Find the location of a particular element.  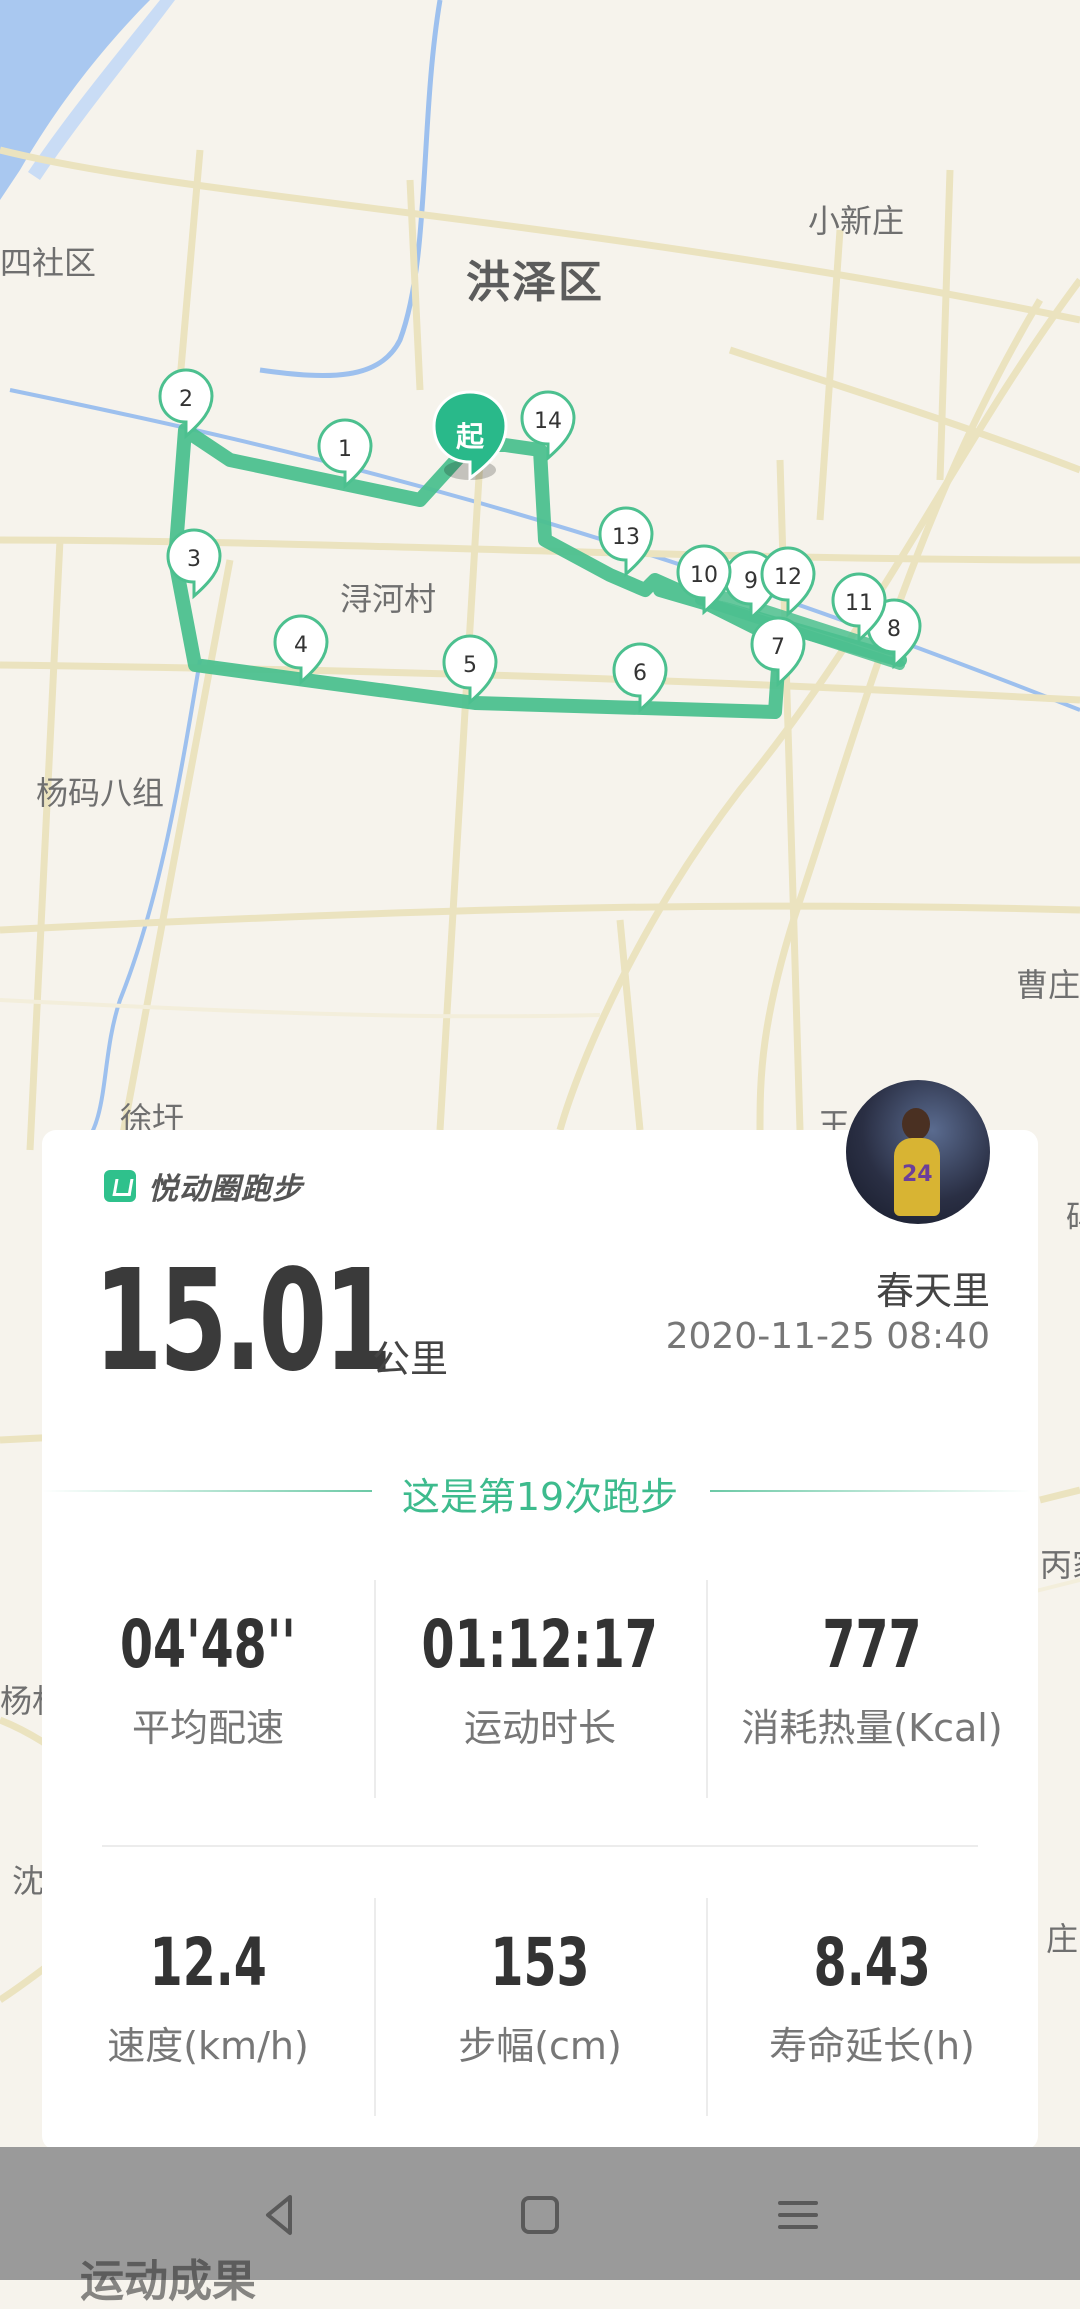

menu-icon is located at coordinates (798, 2215).